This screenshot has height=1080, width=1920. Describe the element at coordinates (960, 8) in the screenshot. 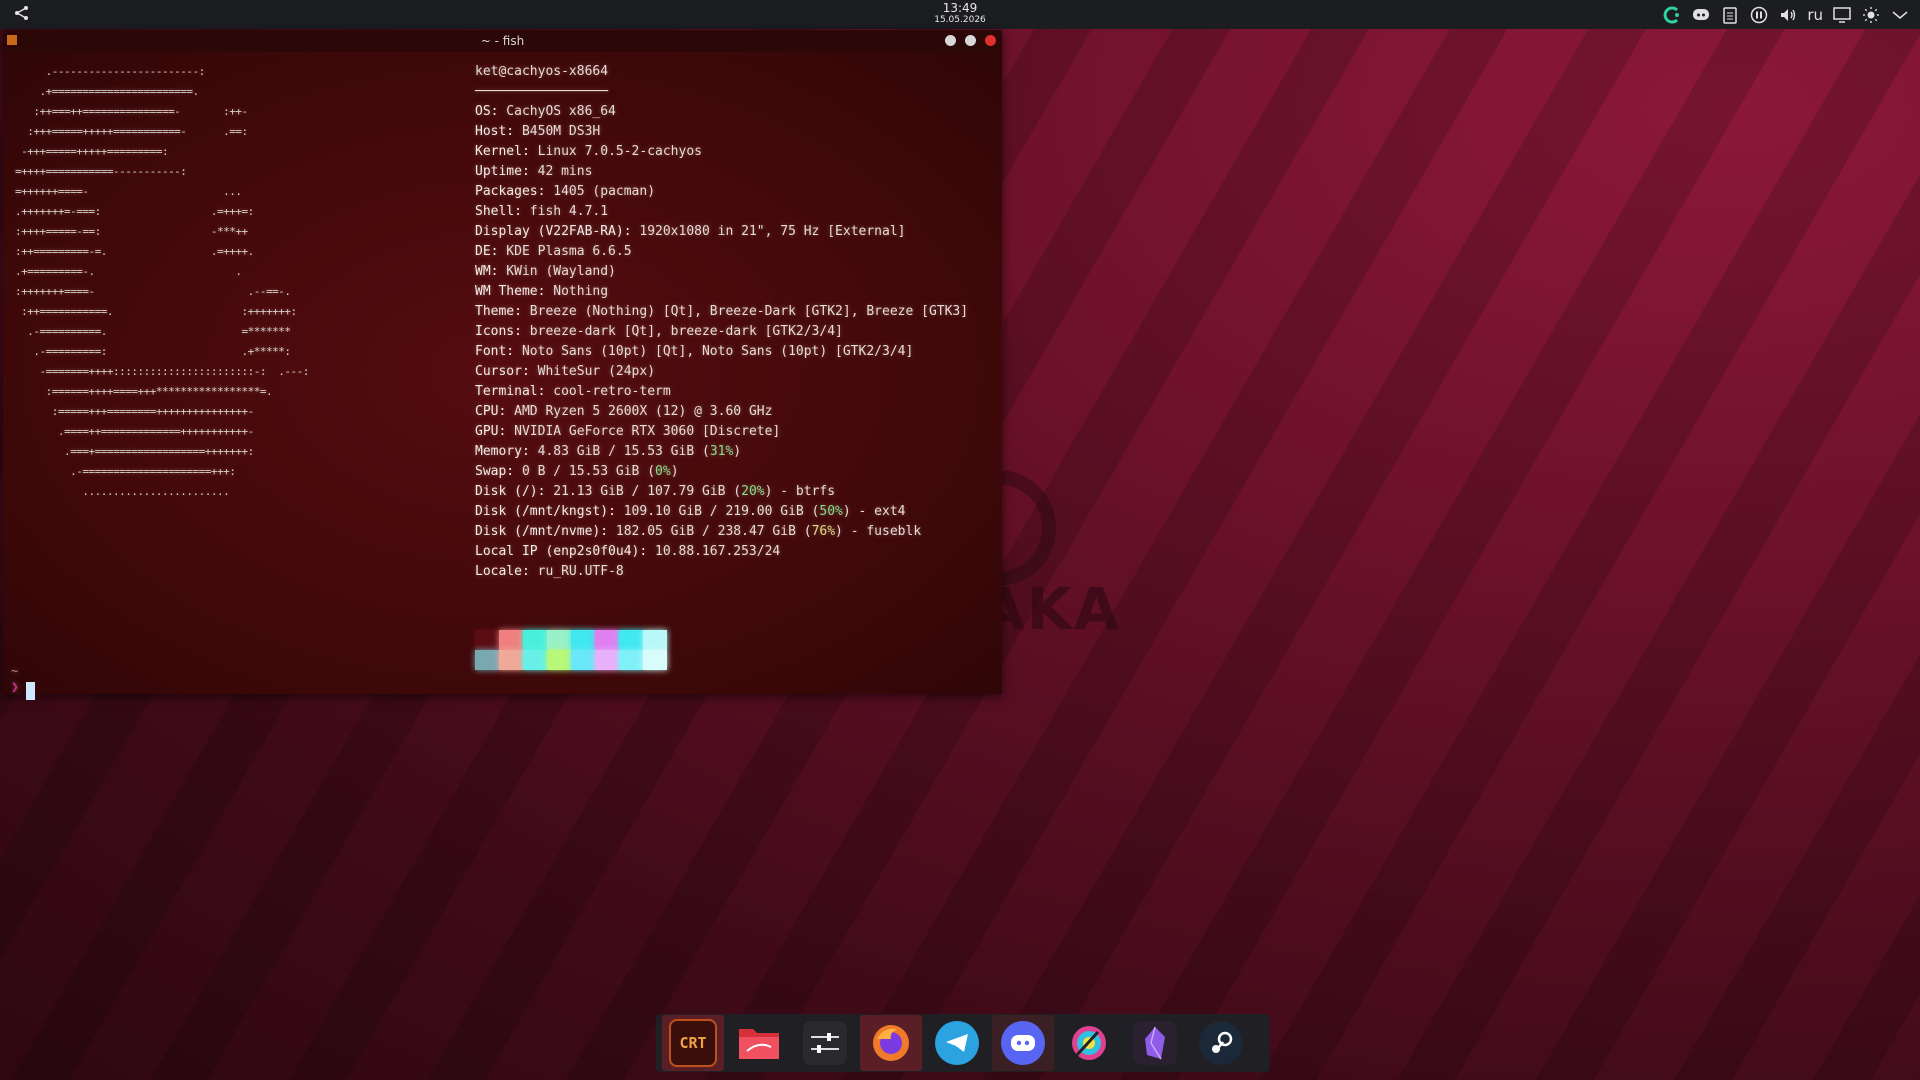

I see `clock-time: 13:49` at that location.